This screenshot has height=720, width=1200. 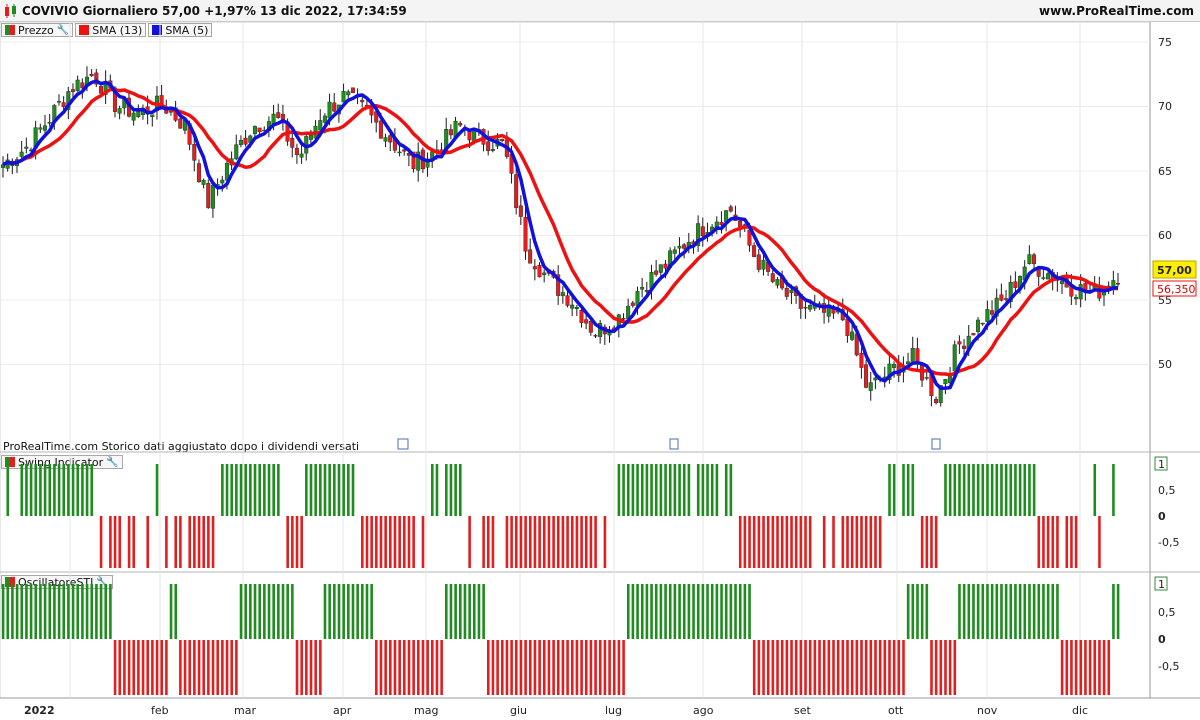 I want to click on y-tick-label: 65, so click(x=1165, y=171).